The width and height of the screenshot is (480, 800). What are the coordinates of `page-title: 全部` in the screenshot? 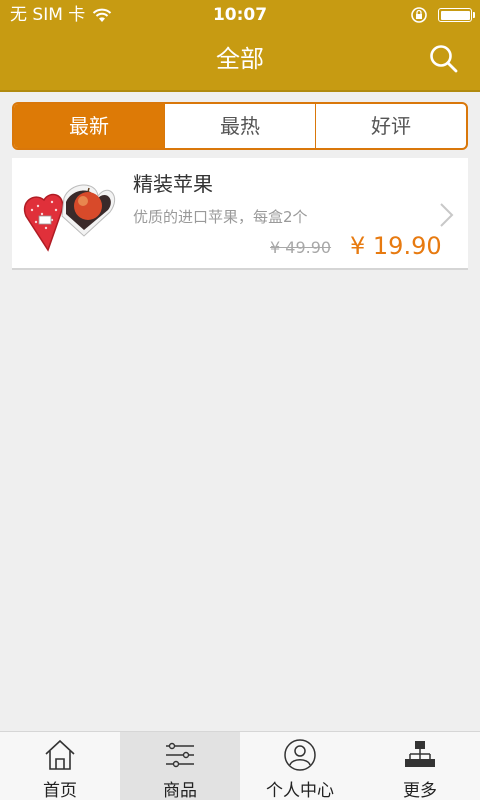 It's located at (240, 59).